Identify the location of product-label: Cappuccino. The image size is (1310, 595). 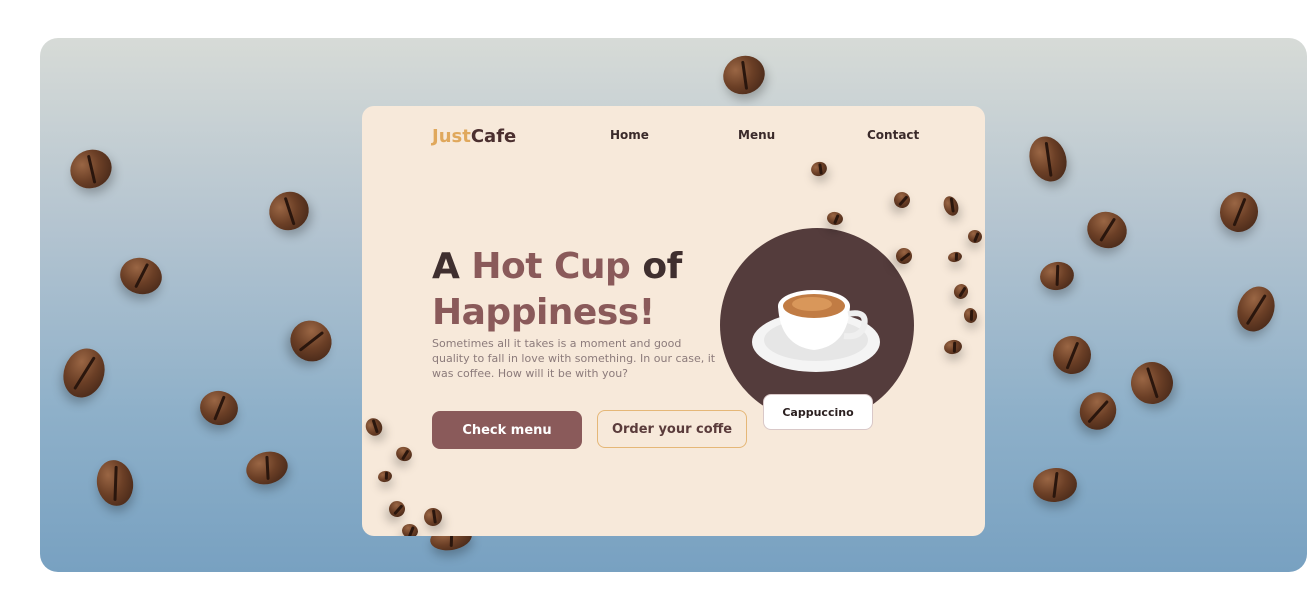
(818, 412).